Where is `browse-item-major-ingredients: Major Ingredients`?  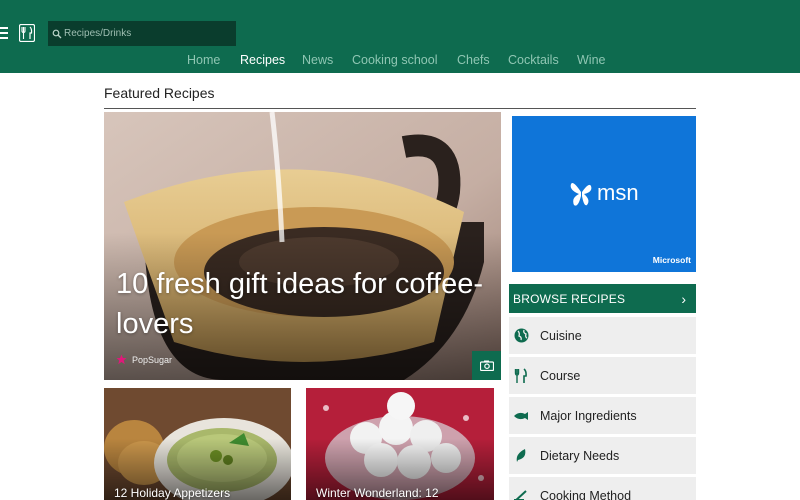
browse-item-major-ingredients: Major Ingredients is located at coordinates (602, 415).